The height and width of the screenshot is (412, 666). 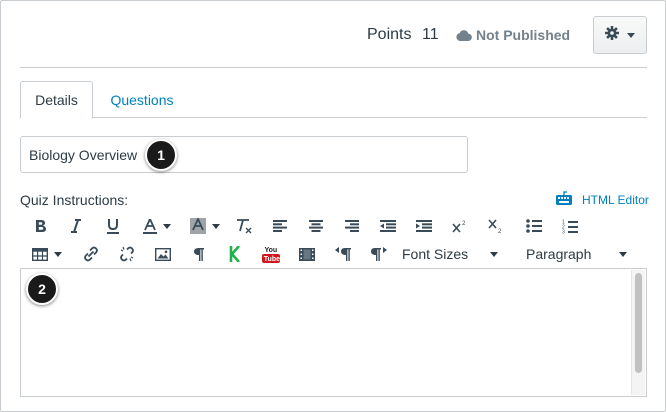 I want to click on paragraph-format-dropdown: Paragraph, so click(x=582, y=254).